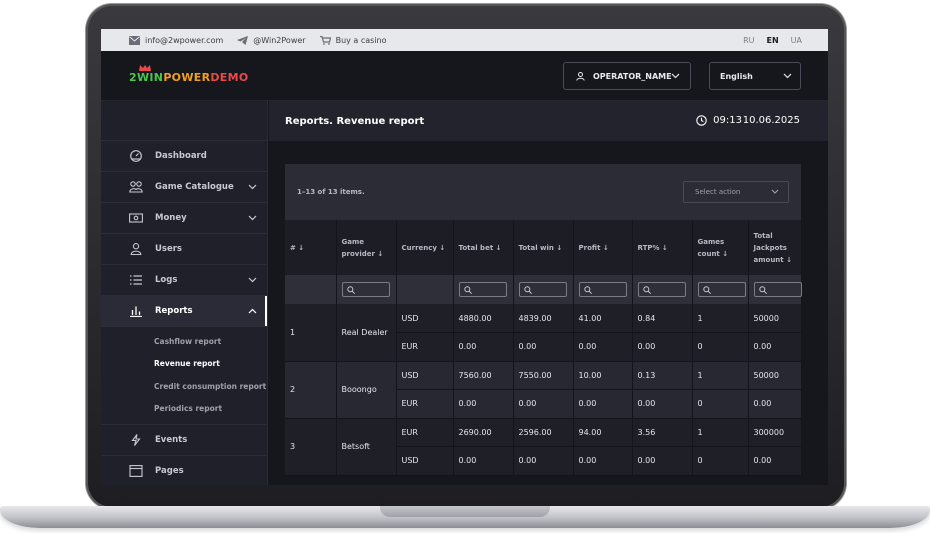 The height and width of the screenshot is (533, 930). I want to click on column-header-label: Total Jackpots amount, so click(770, 247).